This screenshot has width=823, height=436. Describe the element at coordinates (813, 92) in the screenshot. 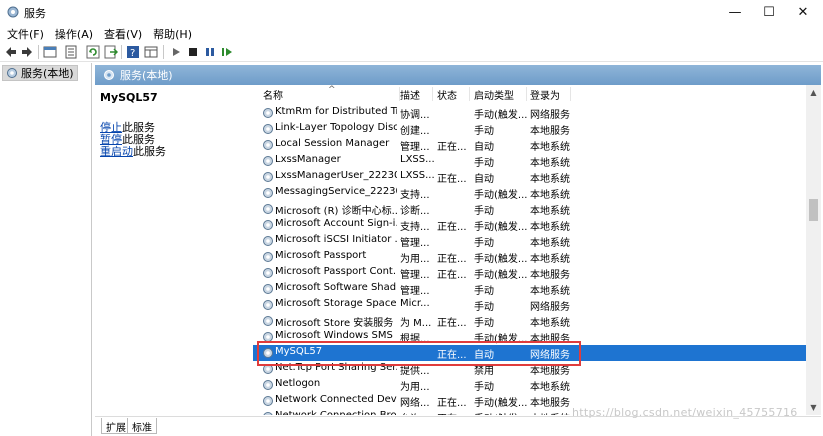

I see `scroll-up-icon: ▲` at that location.